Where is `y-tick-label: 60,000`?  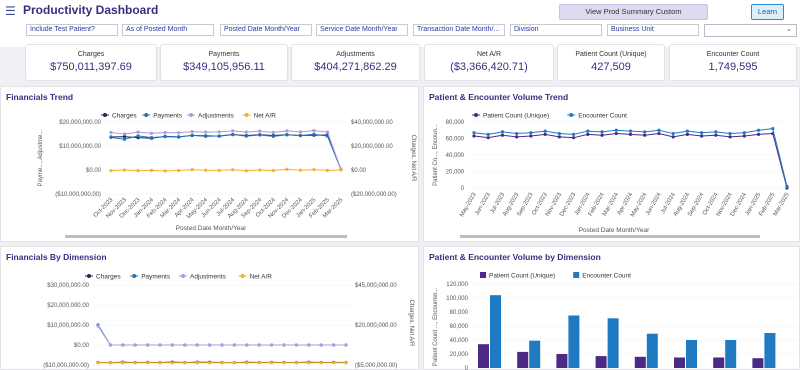 y-tick-label: 60,000 is located at coordinates (455, 140).